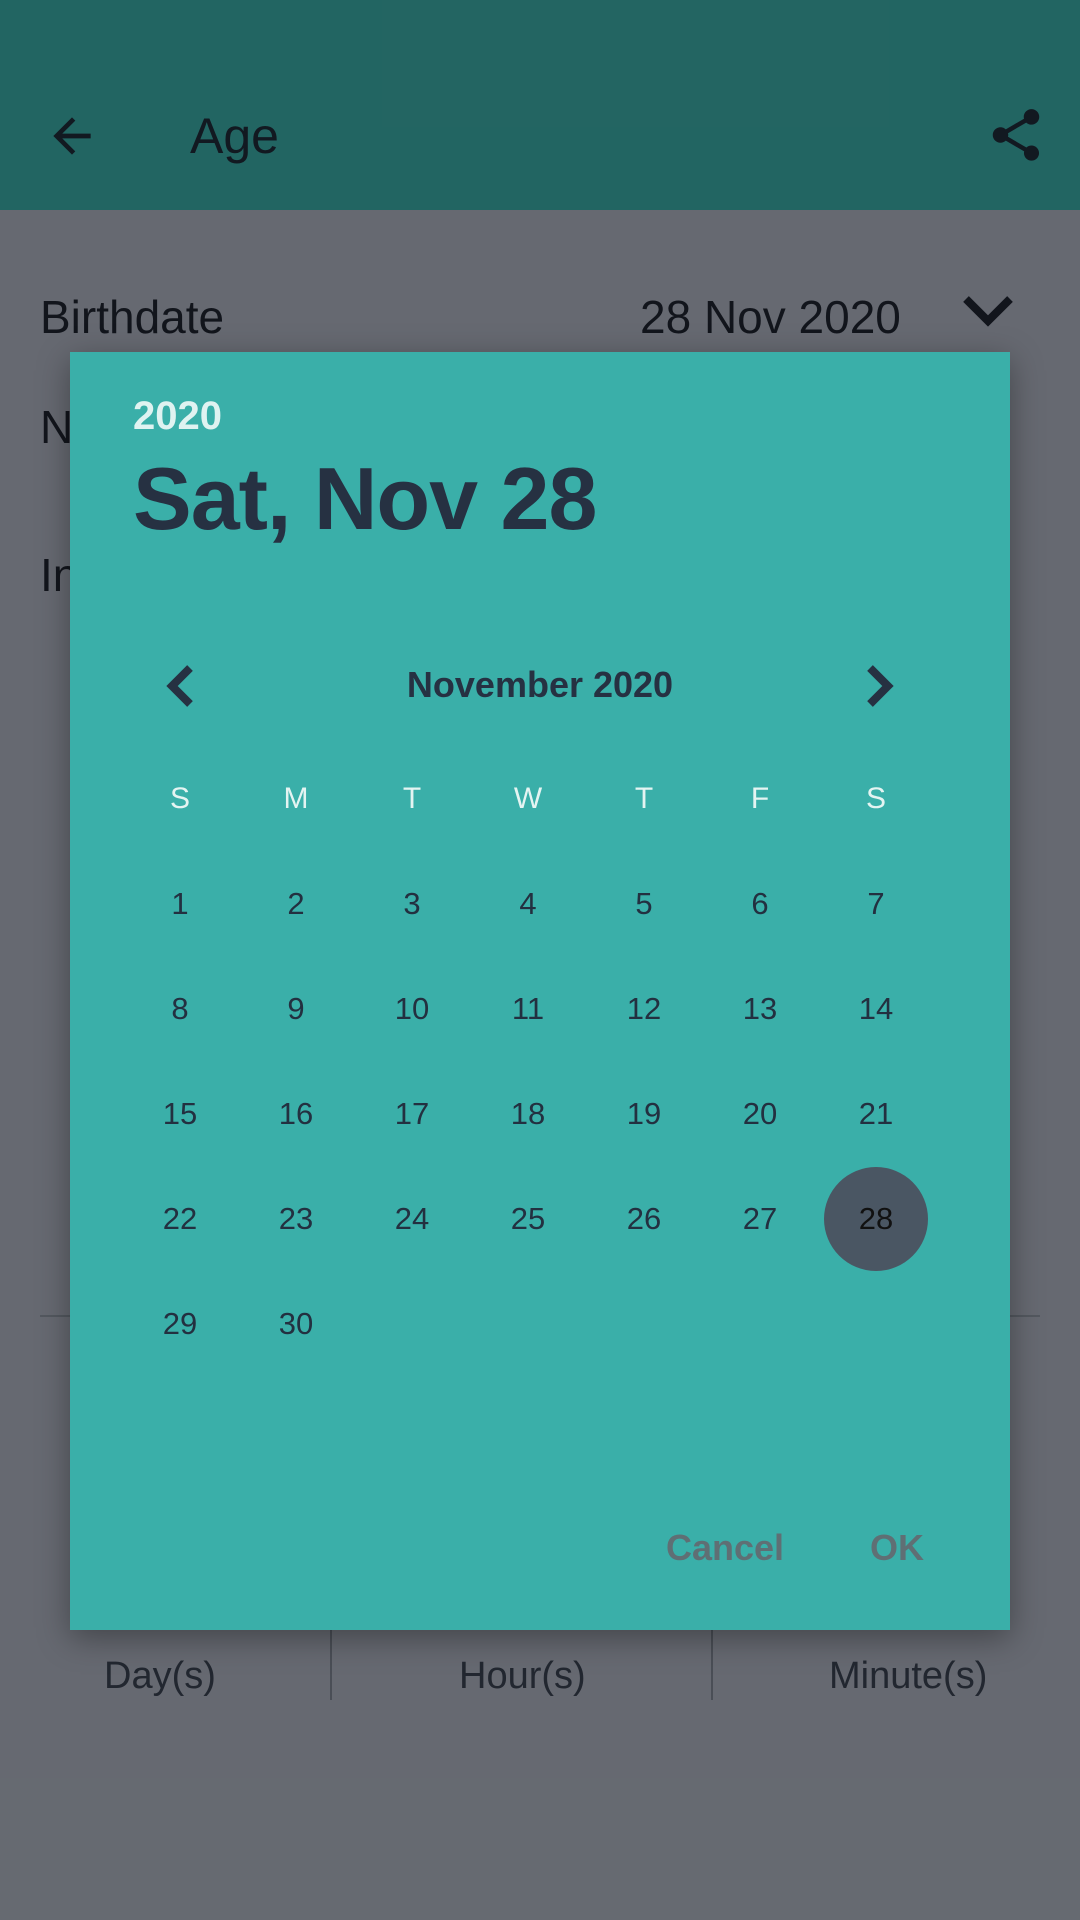  What do you see at coordinates (897, 1548) in the screenshot?
I see `ok-button: OK` at bounding box center [897, 1548].